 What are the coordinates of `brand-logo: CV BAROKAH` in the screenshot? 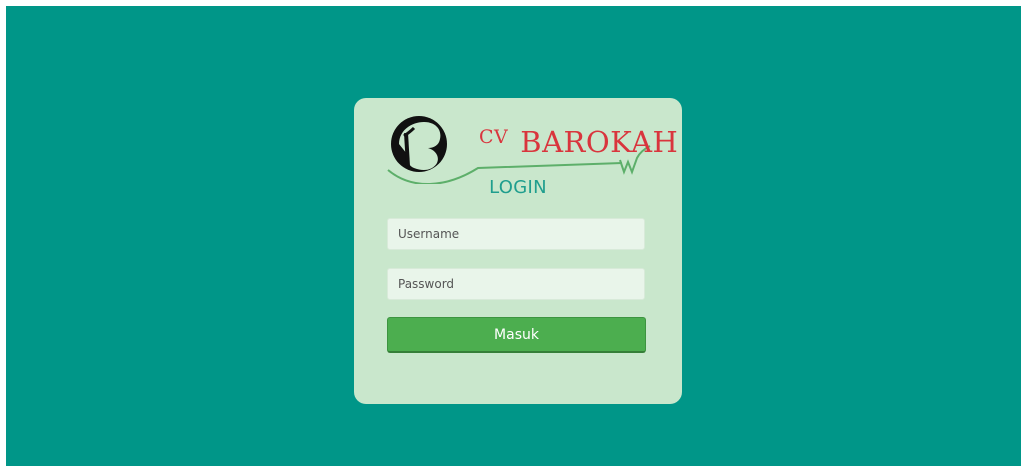 It's located at (531, 146).